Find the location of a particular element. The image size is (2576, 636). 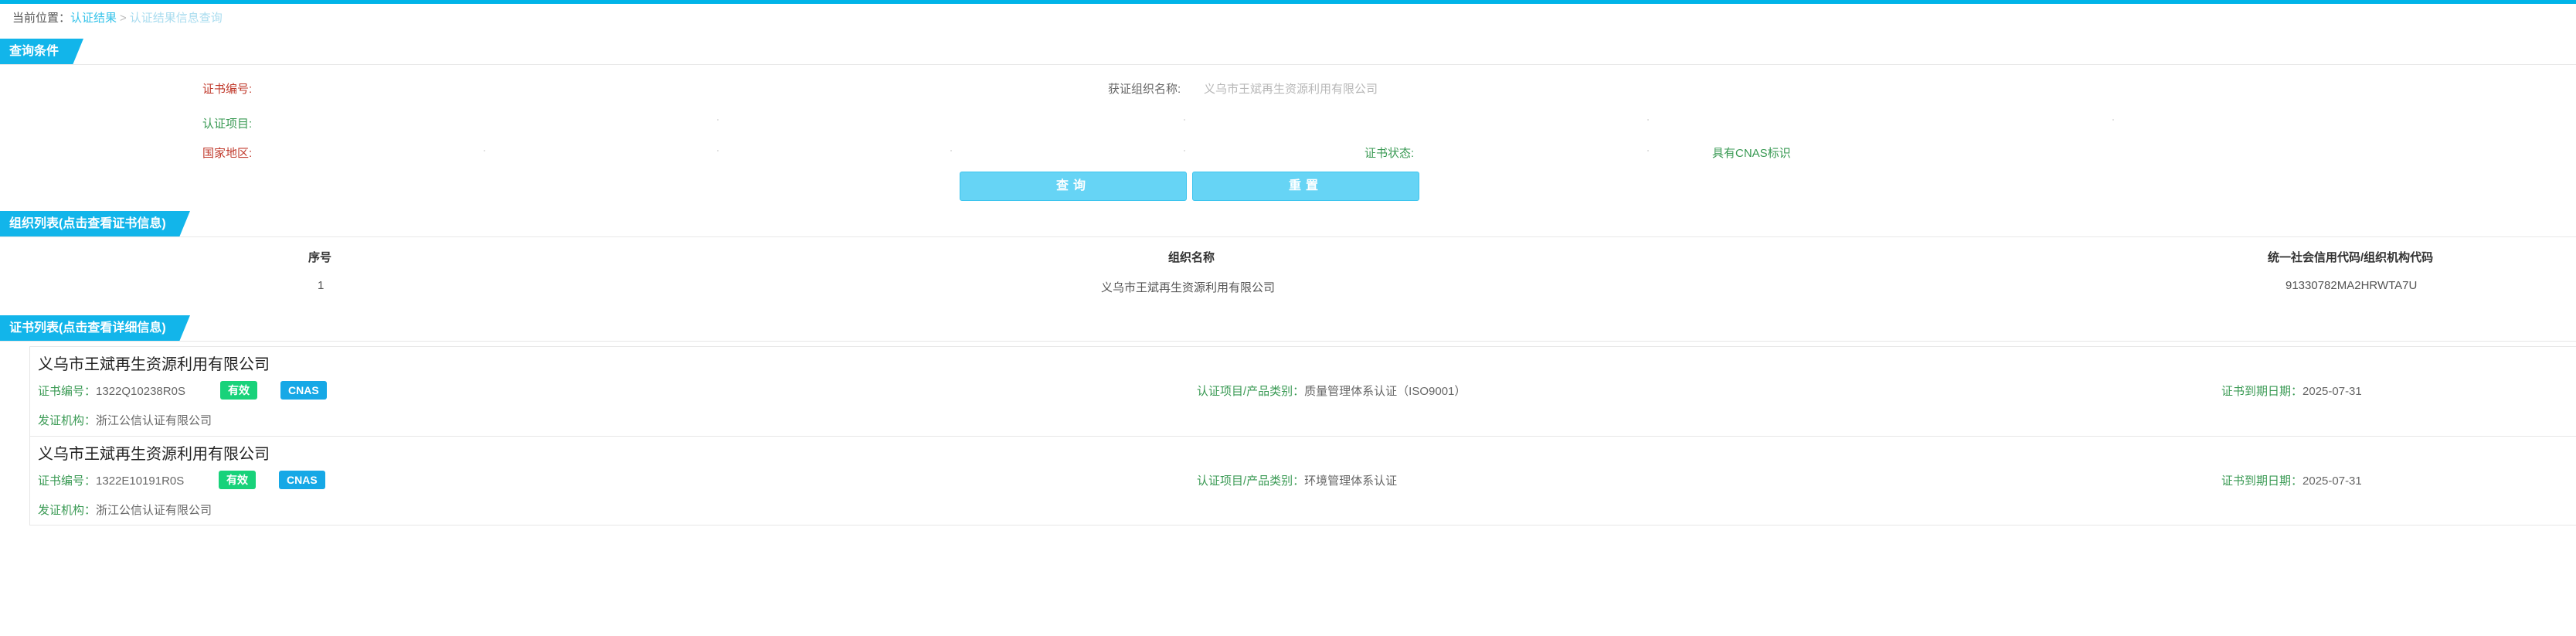

breadcrumb-label: 当前位置： is located at coordinates (41, 18).